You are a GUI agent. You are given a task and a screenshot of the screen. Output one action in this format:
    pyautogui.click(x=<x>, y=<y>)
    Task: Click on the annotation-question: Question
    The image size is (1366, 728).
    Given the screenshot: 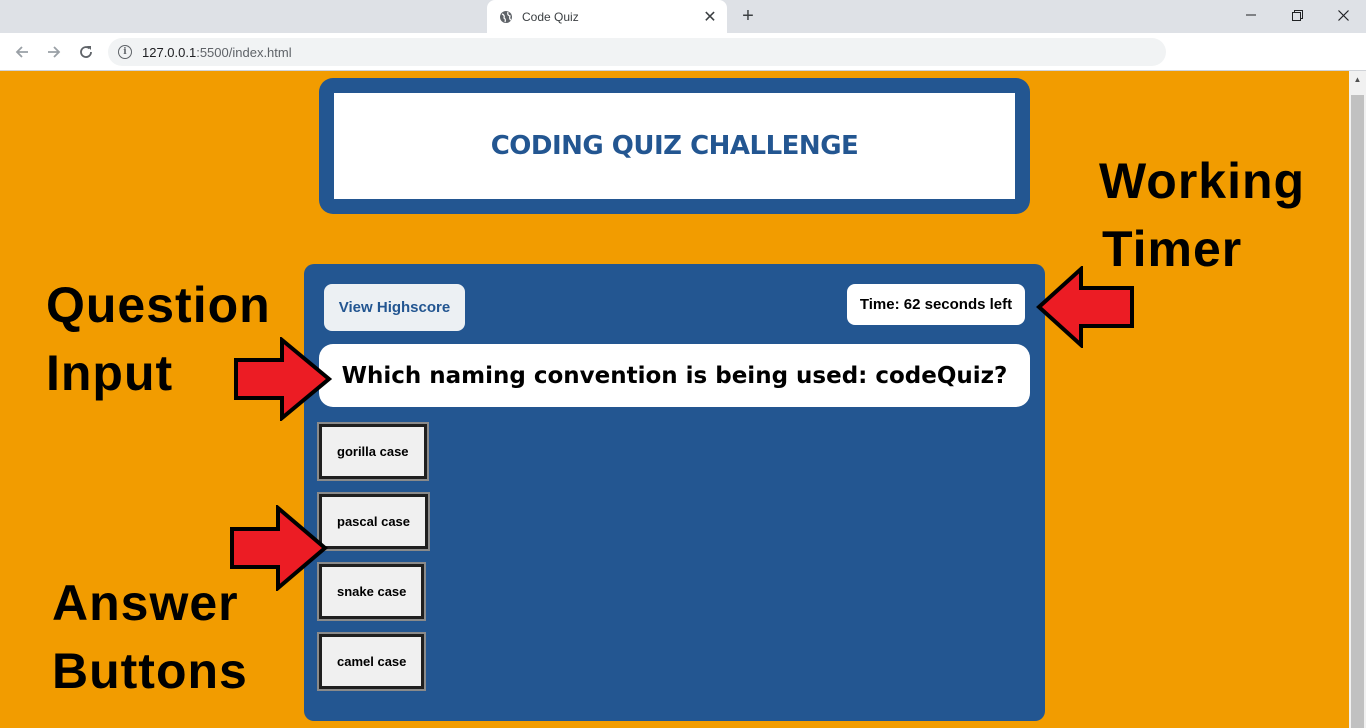 What is the action you would take?
    pyautogui.click(x=158, y=305)
    